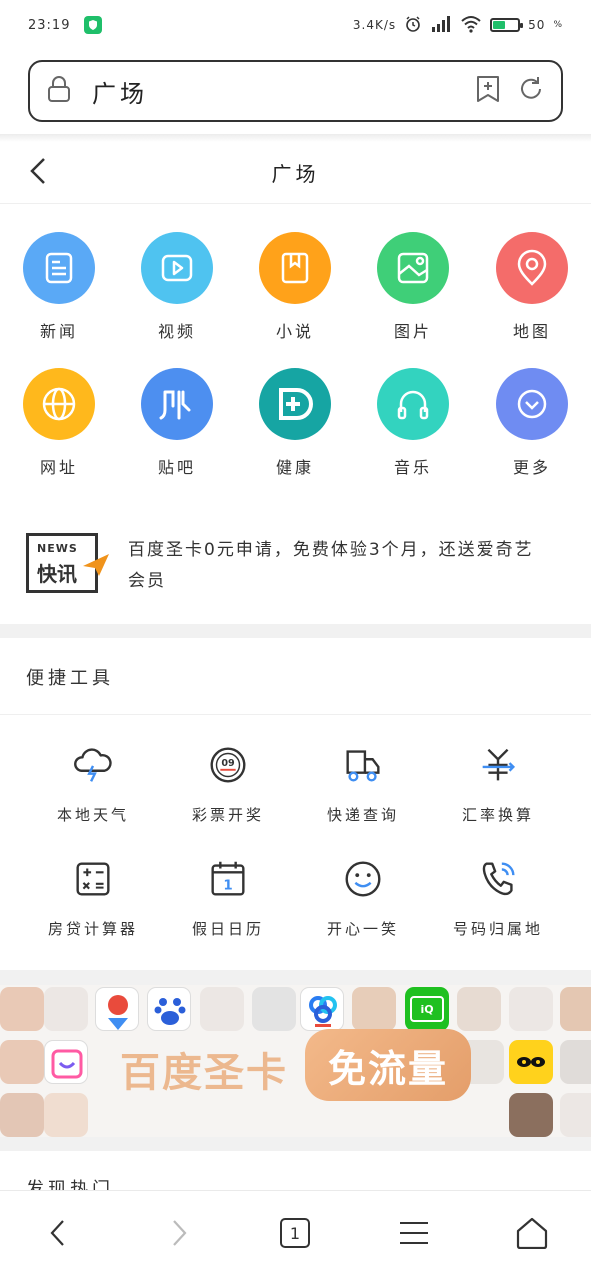 The height and width of the screenshot is (1280, 591). I want to click on category-label: 贴吧, so click(176, 467).